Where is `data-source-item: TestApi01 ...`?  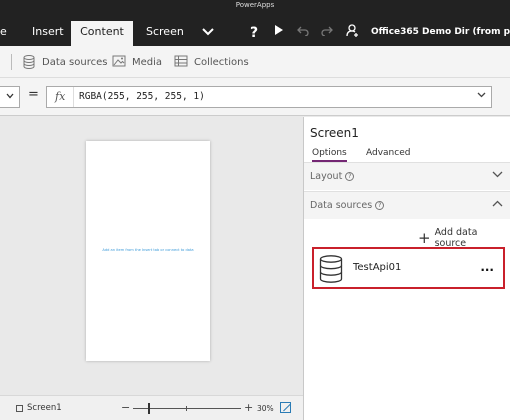 data-source-item: TestApi01 ... is located at coordinates (408, 268).